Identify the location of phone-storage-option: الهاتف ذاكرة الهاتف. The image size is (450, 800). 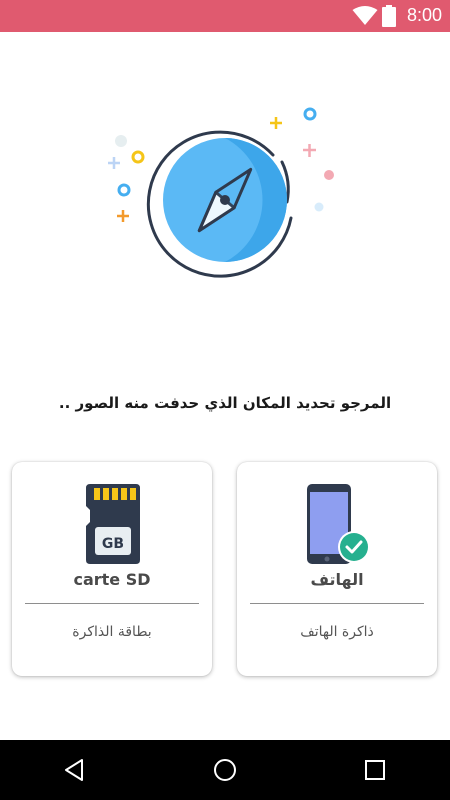
(337, 569).